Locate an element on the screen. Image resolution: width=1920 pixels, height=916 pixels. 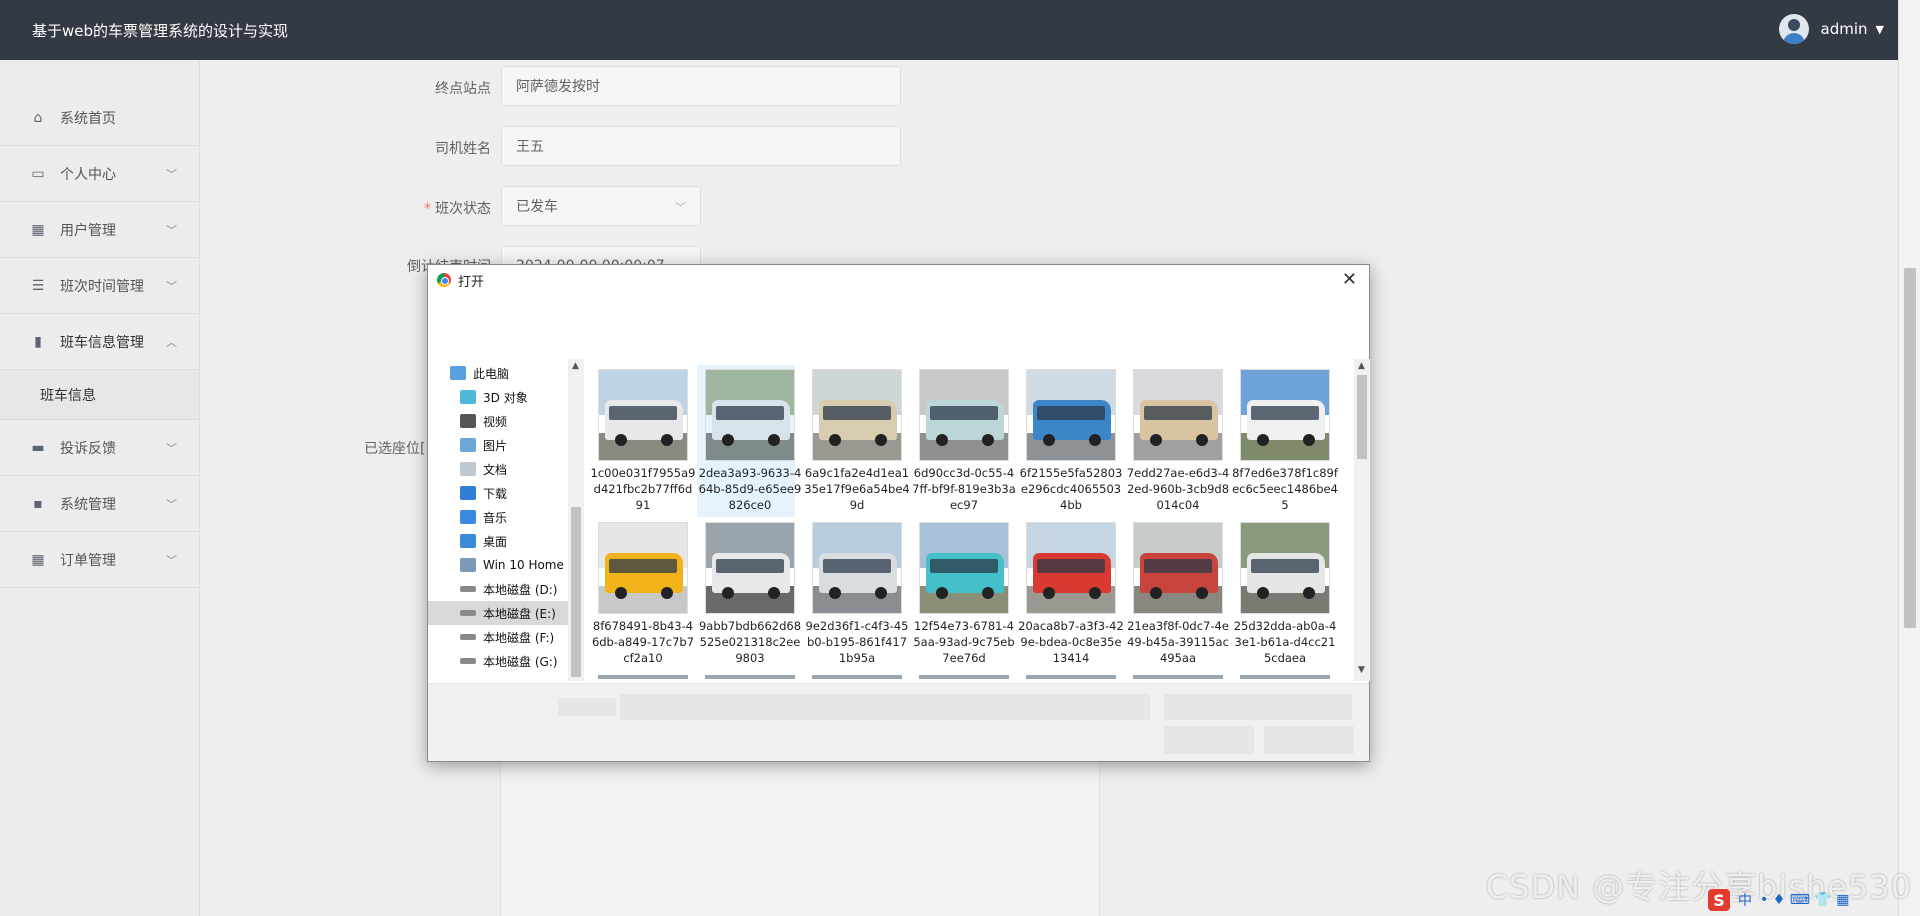
file-tile: 9abb7bdb662d68525e021318c2ee9803 is located at coordinates (749, 594).